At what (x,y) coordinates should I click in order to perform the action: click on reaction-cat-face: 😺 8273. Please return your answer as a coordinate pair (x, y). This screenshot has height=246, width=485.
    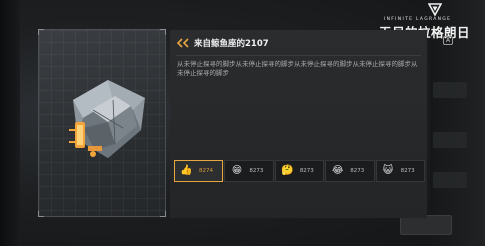
    Looking at the image, I should click on (400, 171).